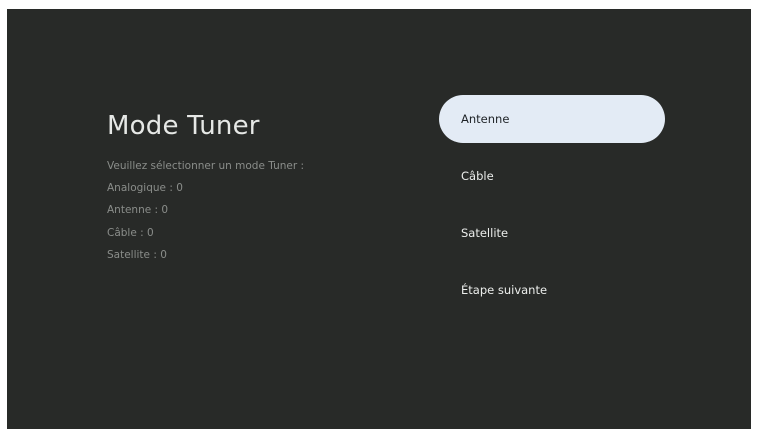 This screenshot has width=759, height=431. I want to click on menu-item-label: Satellite, so click(485, 233).